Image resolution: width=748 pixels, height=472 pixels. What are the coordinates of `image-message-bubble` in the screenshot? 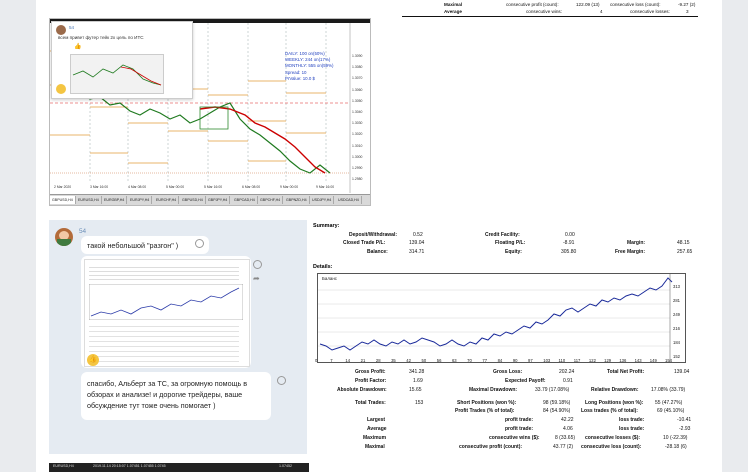 It's located at (166, 312).